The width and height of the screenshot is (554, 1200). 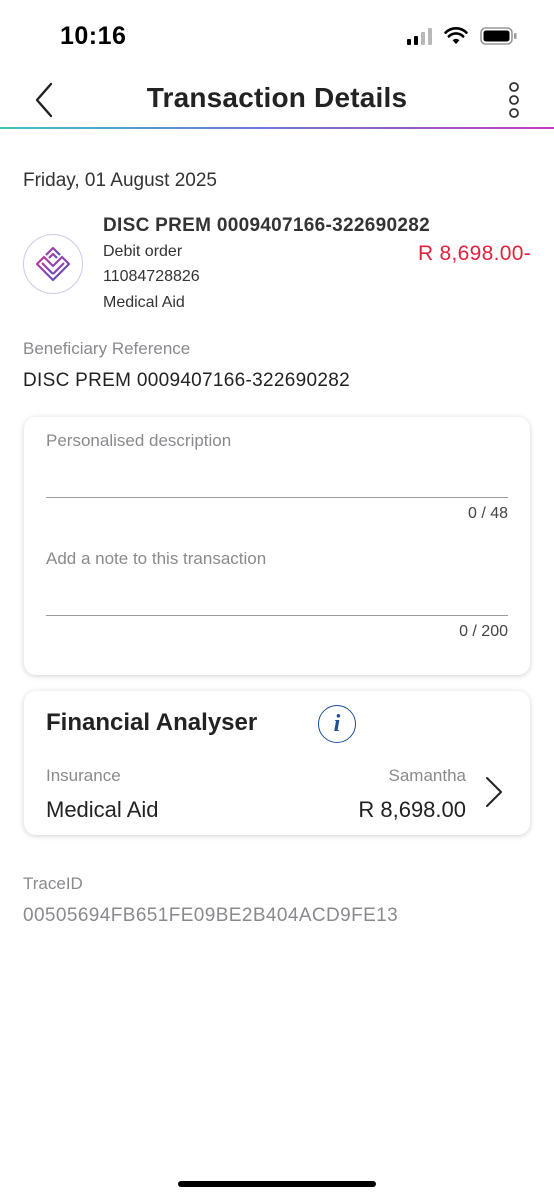 I want to click on analyser-category-label: Insurance, so click(x=83, y=775).